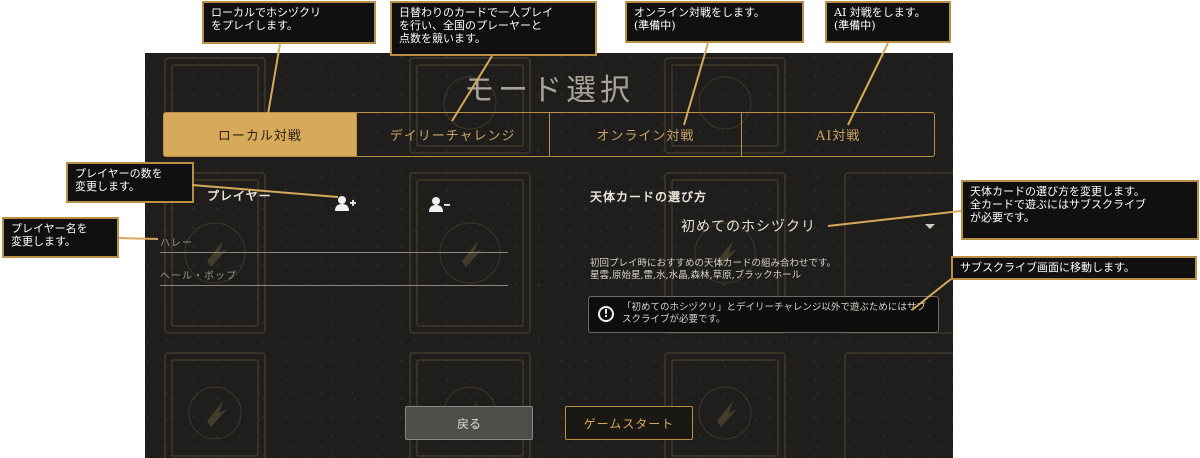  What do you see at coordinates (260, 134) in the screenshot?
I see `tab-local-battle: ローカル対戦` at bounding box center [260, 134].